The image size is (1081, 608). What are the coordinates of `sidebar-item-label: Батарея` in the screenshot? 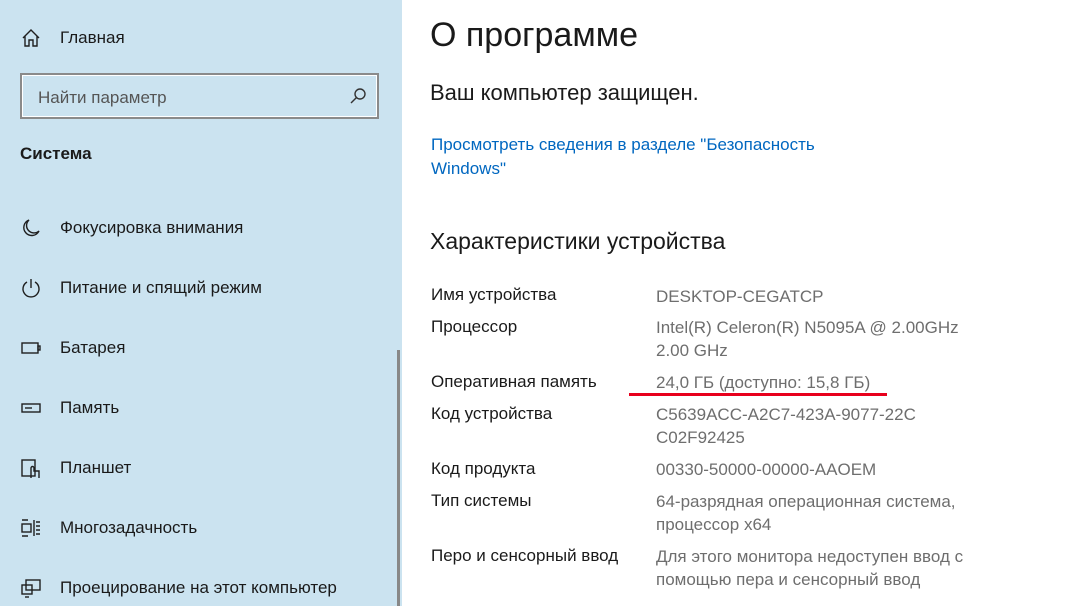 It's located at (93, 347).